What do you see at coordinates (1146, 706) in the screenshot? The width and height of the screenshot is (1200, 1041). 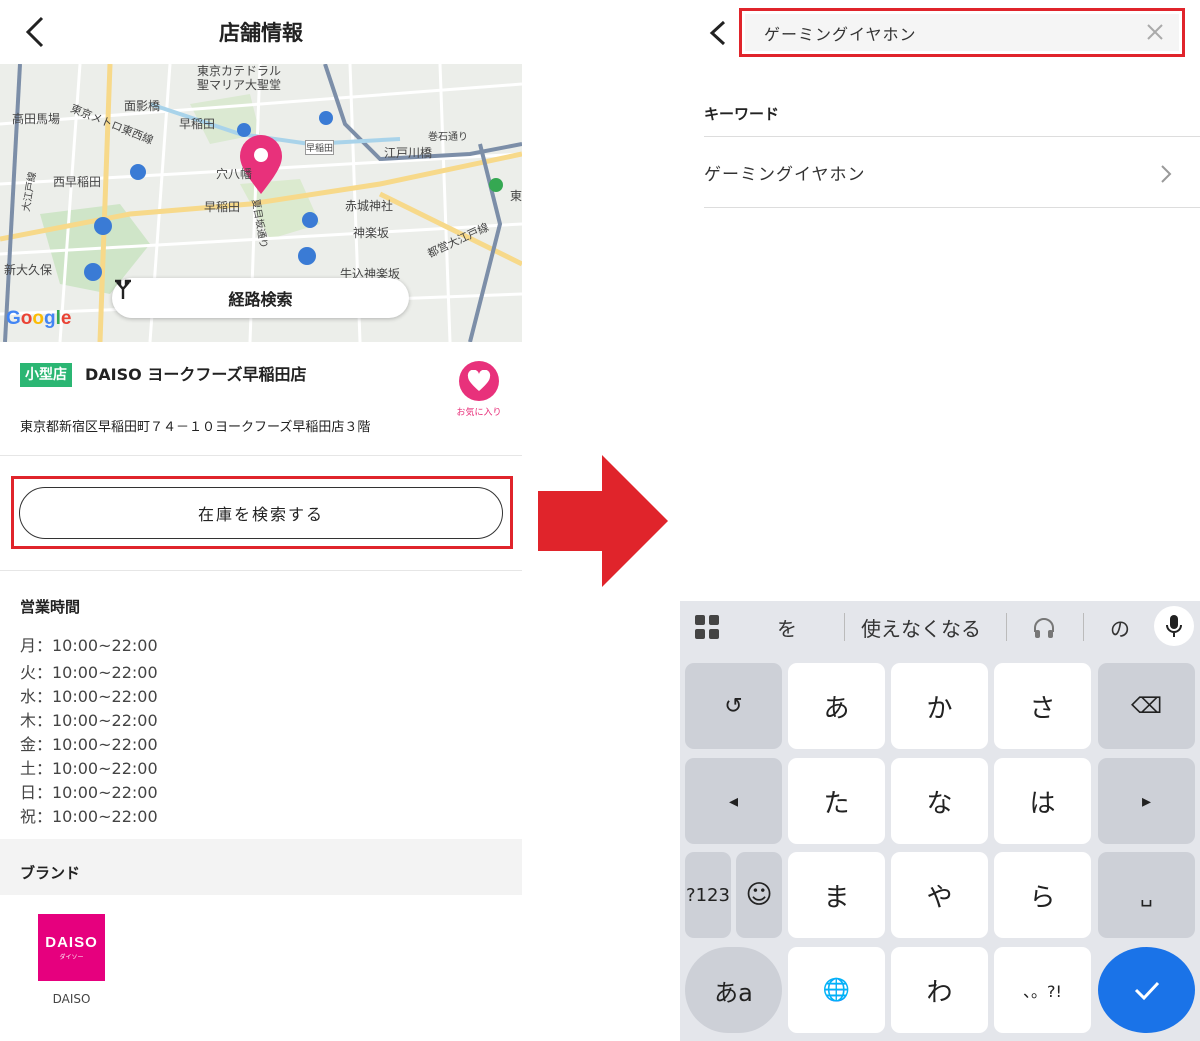 I see `backspace-key: ⌫` at bounding box center [1146, 706].